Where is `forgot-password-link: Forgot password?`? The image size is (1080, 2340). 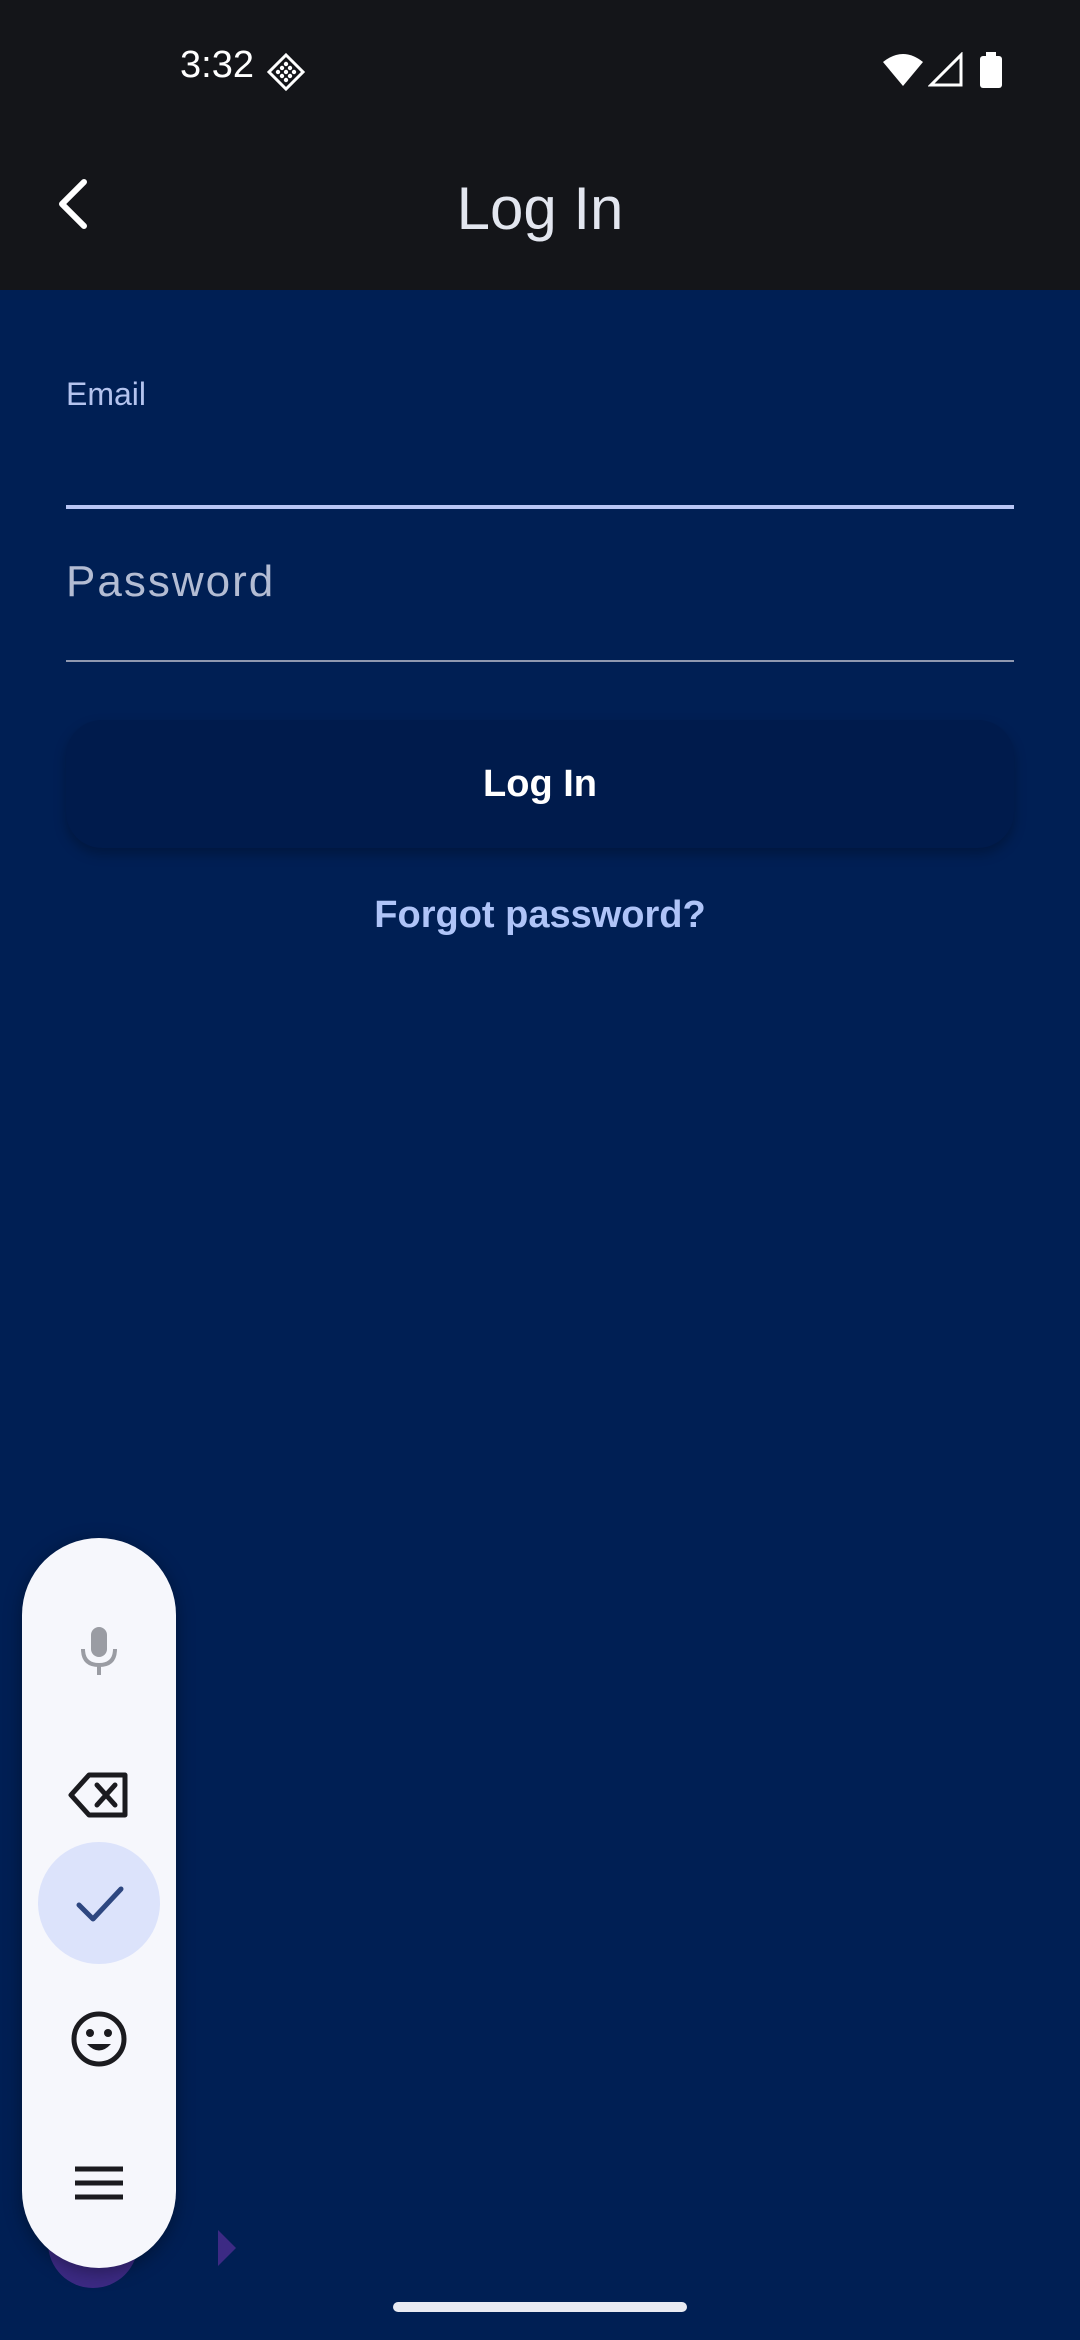
forgot-password-link: Forgot password? is located at coordinates (540, 915).